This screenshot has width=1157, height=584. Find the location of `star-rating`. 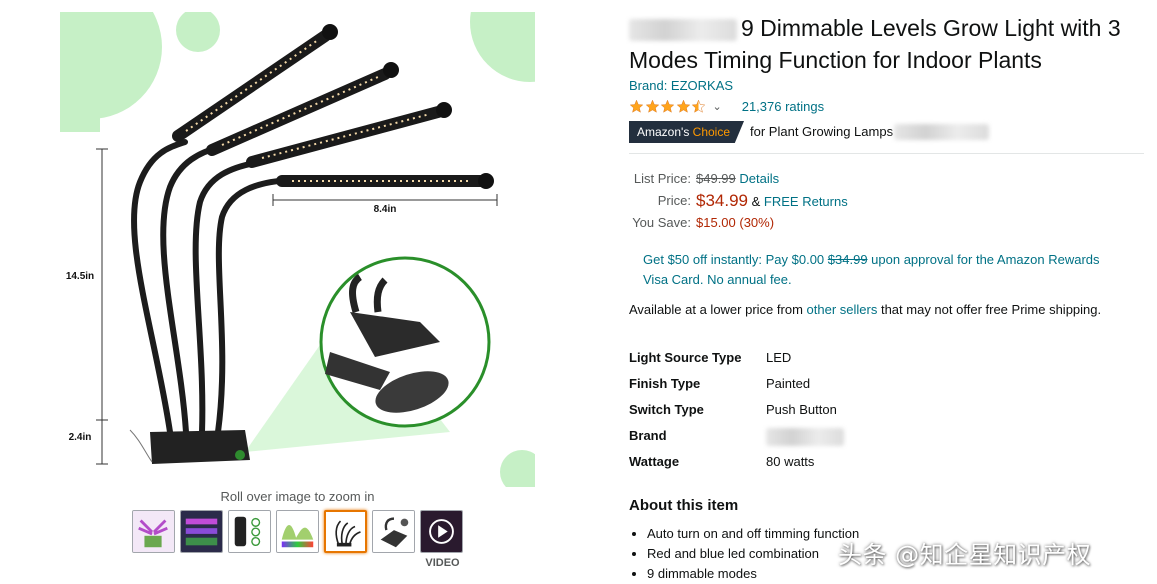

star-rating is located at coordinates (668, 106).